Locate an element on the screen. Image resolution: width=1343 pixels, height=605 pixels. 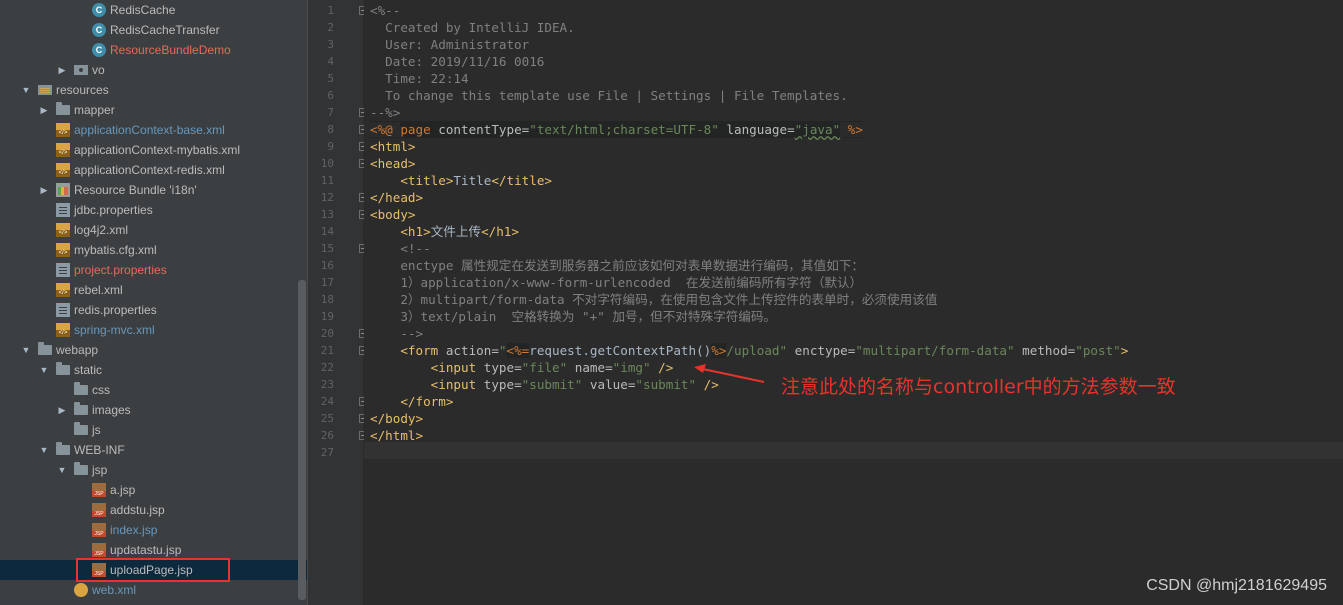
tree-item: redis.properties is located at coordinates (149, 310).